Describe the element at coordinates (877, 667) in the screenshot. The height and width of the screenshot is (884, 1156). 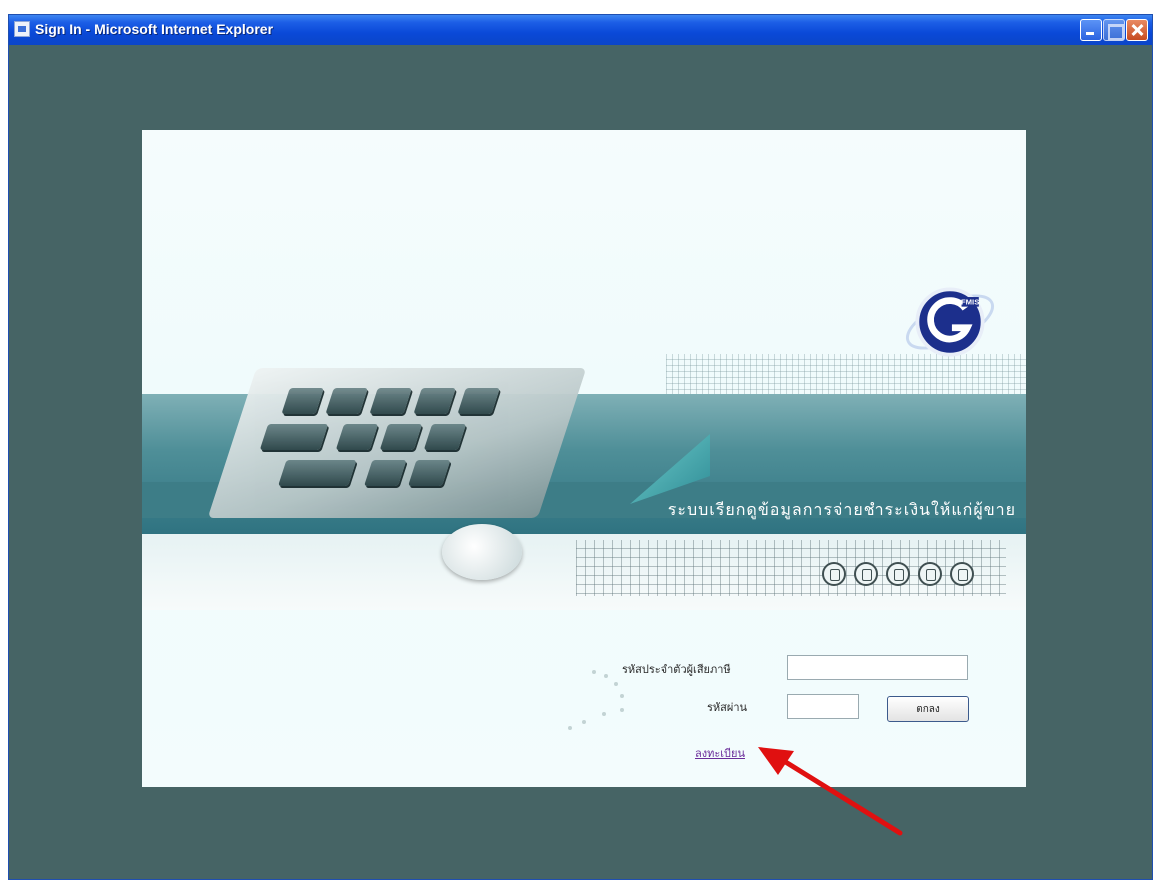
I see `tax-id-input` at that location.